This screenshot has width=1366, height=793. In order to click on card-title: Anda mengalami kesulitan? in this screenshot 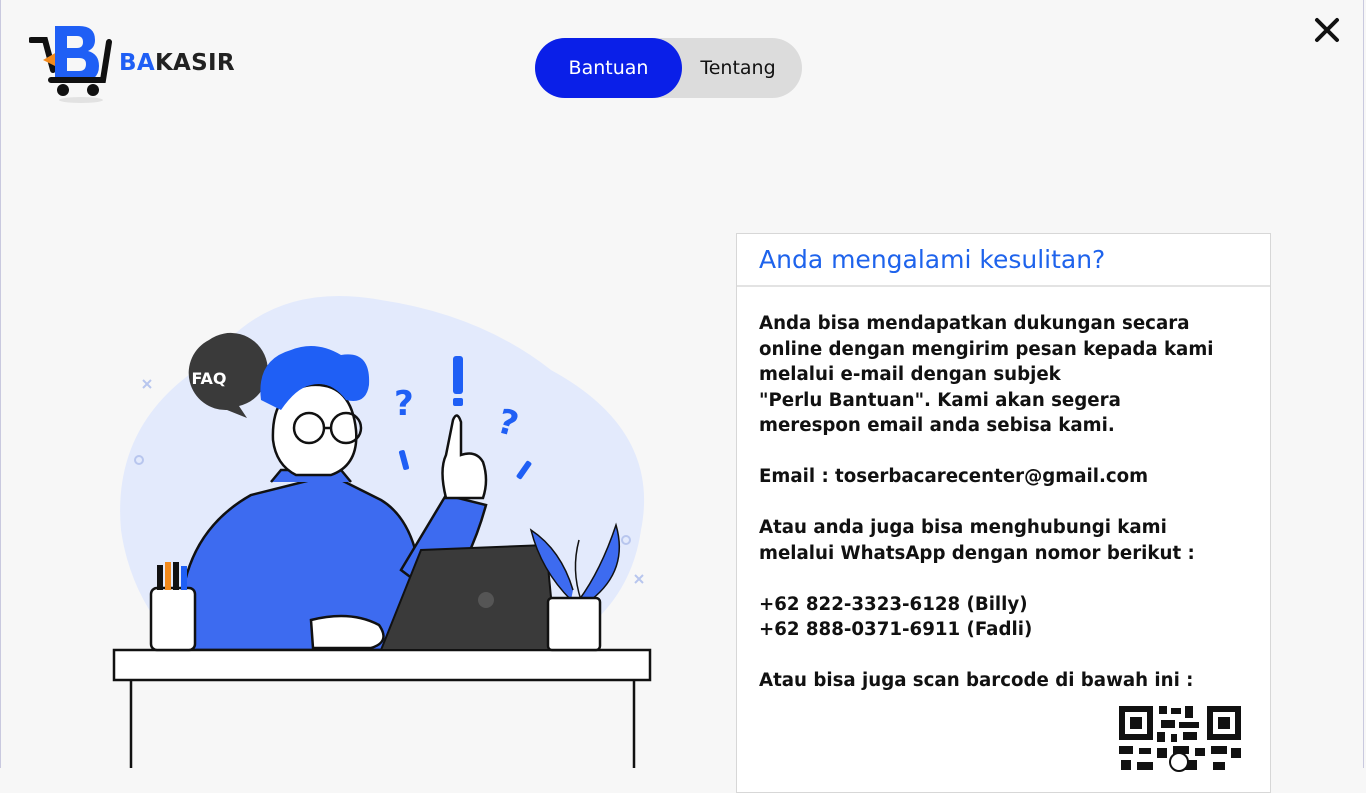, I will do `click(1003, 260)`.